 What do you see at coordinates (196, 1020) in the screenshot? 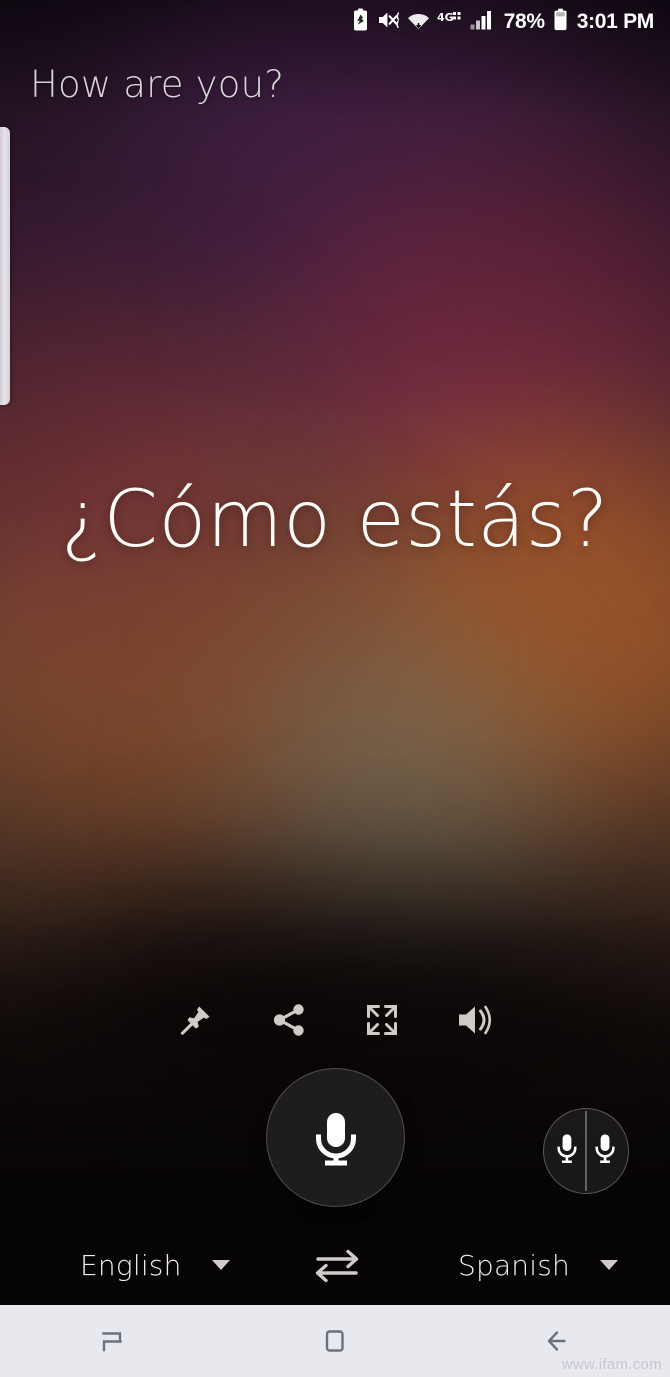
I see `pin-icon` at bounding box center [196, 1020].